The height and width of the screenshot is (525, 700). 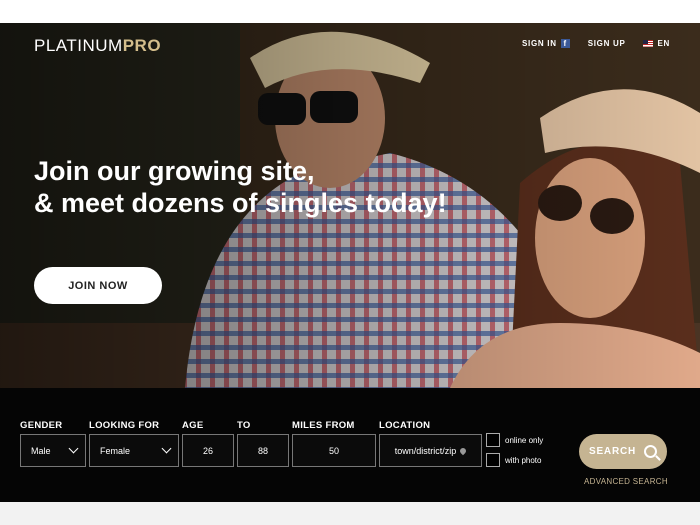 I want to click on page-bottom-strip, so click(x=350, y=513).